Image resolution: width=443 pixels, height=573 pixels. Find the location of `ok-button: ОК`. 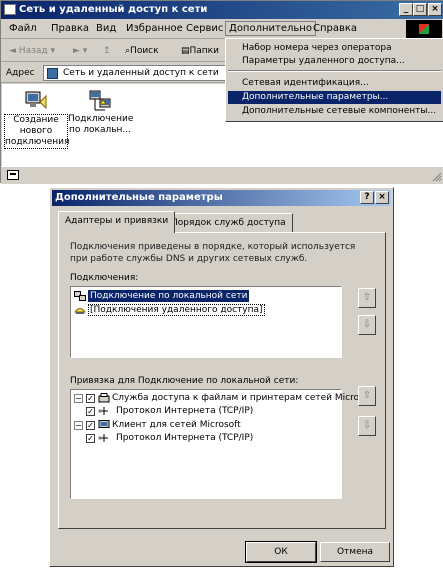

ok-button: ОК is located at coordinates (281, 552).